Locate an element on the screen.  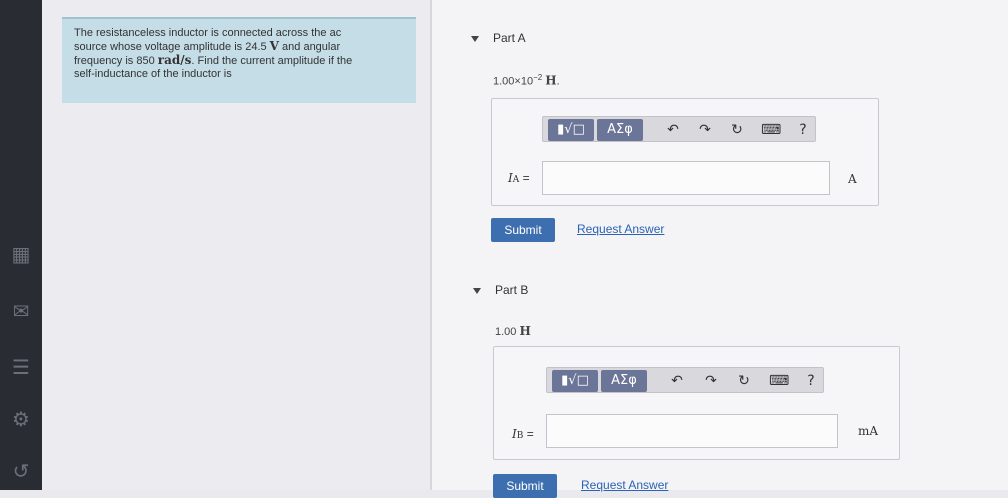
part-a-answer-input is located at coordinates (686, 178).